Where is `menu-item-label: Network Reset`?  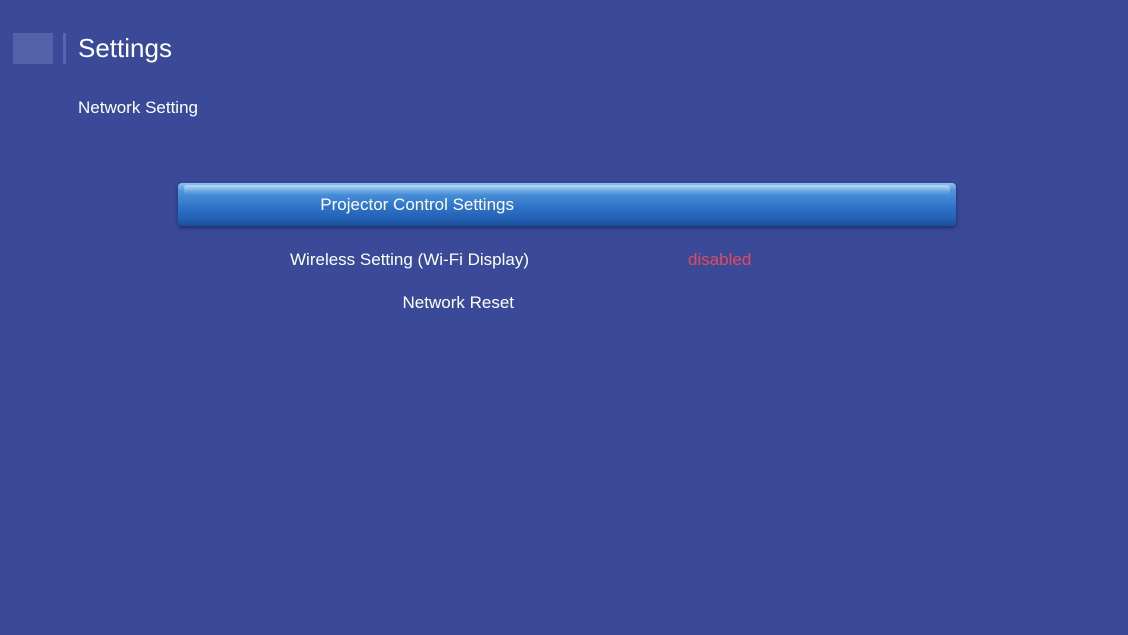 menu-item-label: Network Reset is located at coordinates (458, 302).